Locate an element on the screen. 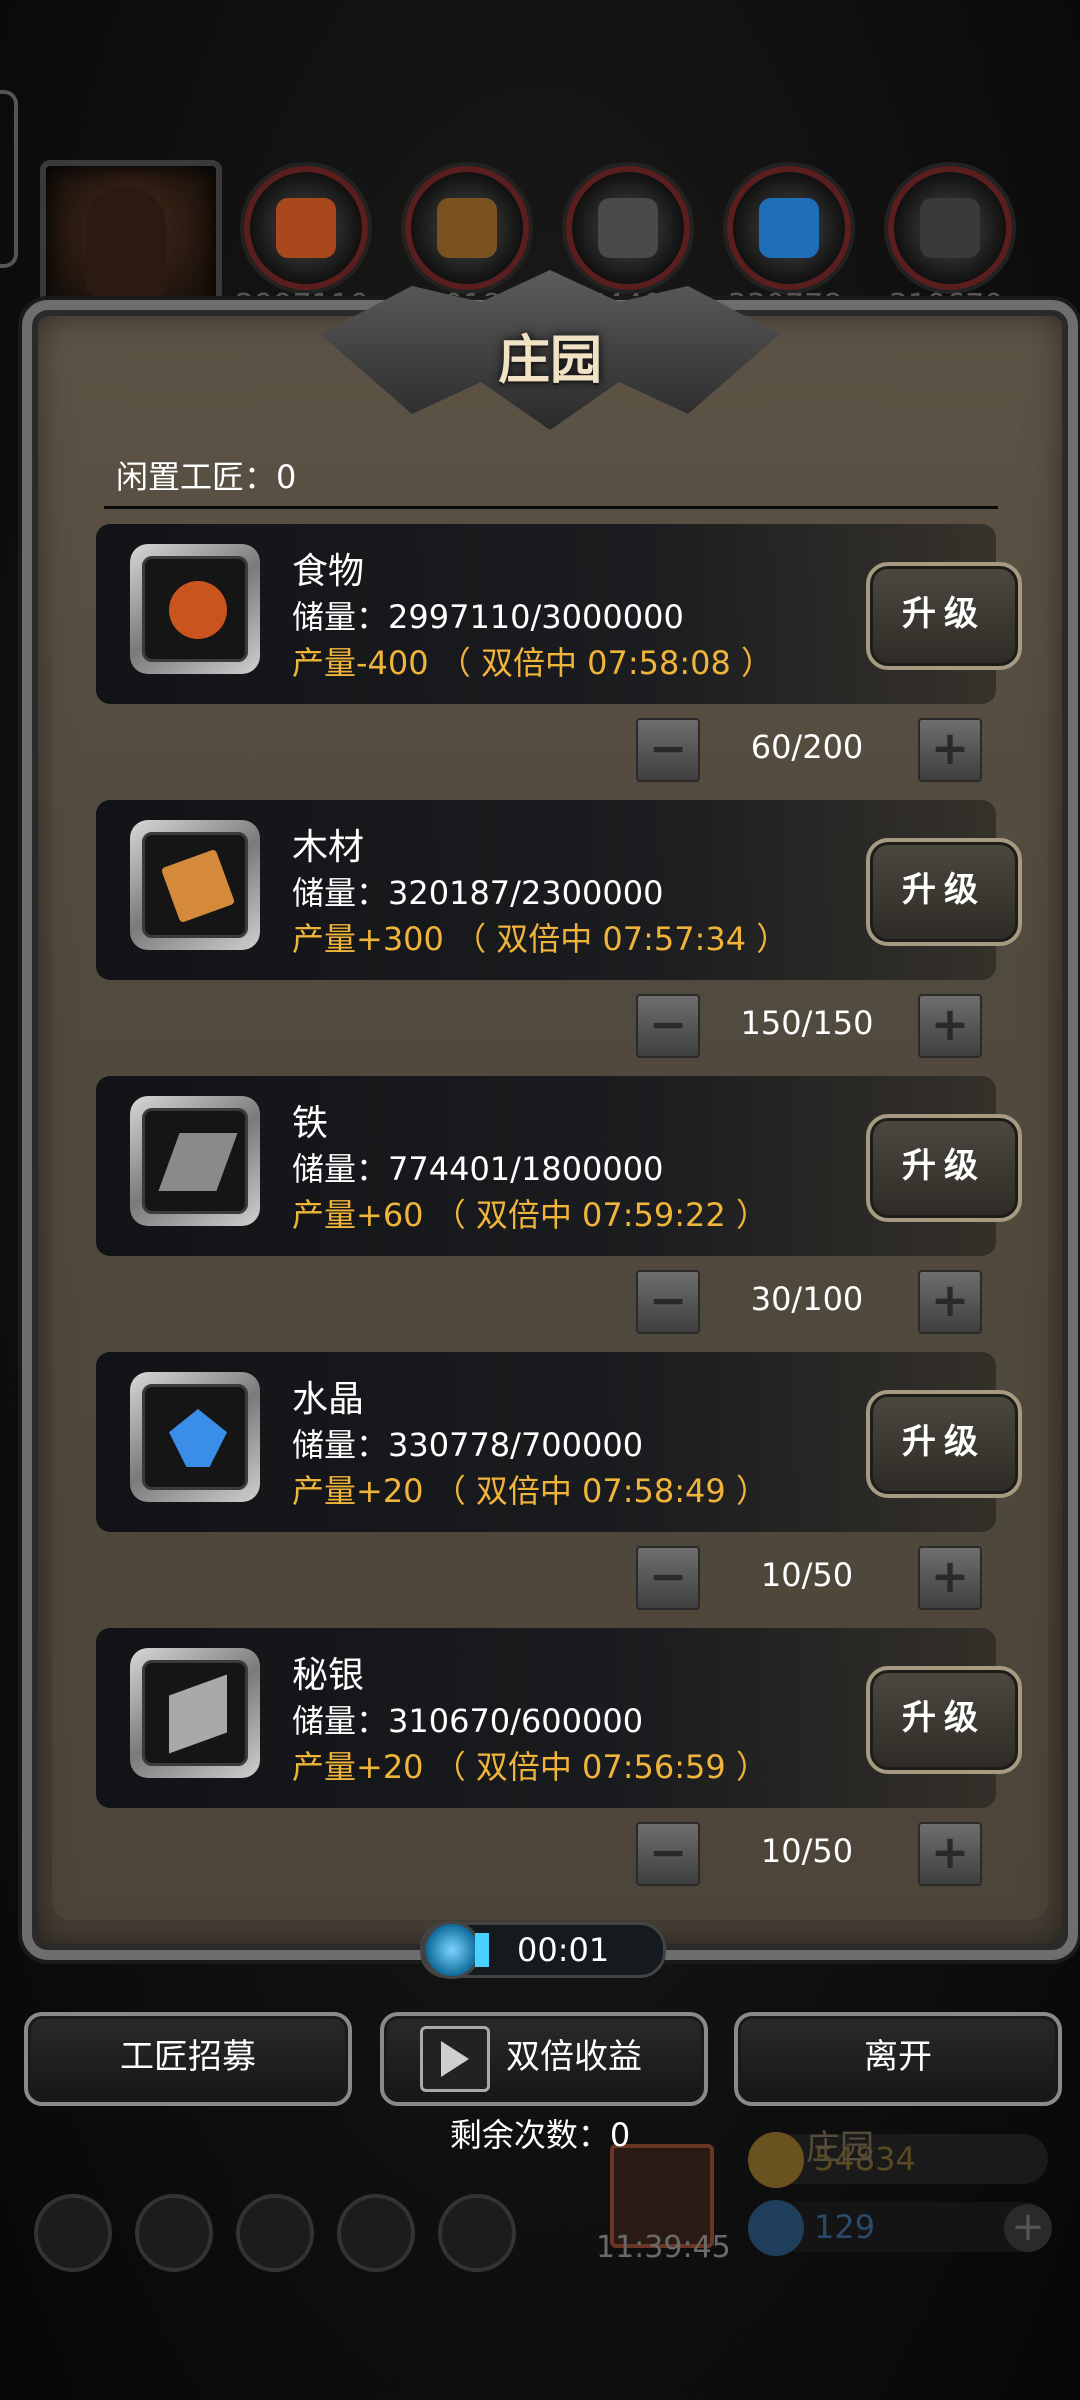 The width and height of the screenshot is (1080, 2400). iron-coin-icon is located at coordinates (628, 228).